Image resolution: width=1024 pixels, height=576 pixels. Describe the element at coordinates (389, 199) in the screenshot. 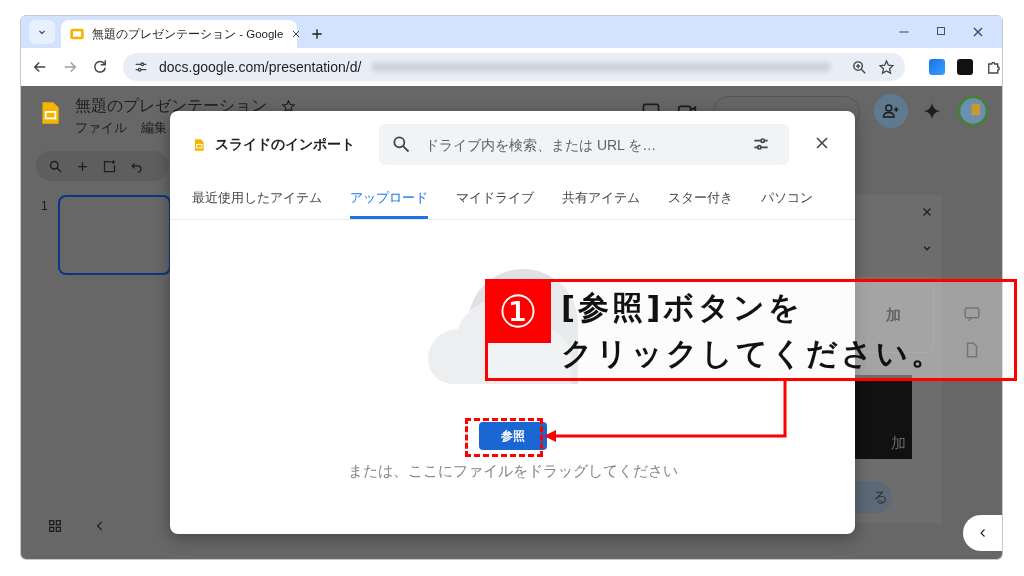

I see `tab: アップロード` at that location.